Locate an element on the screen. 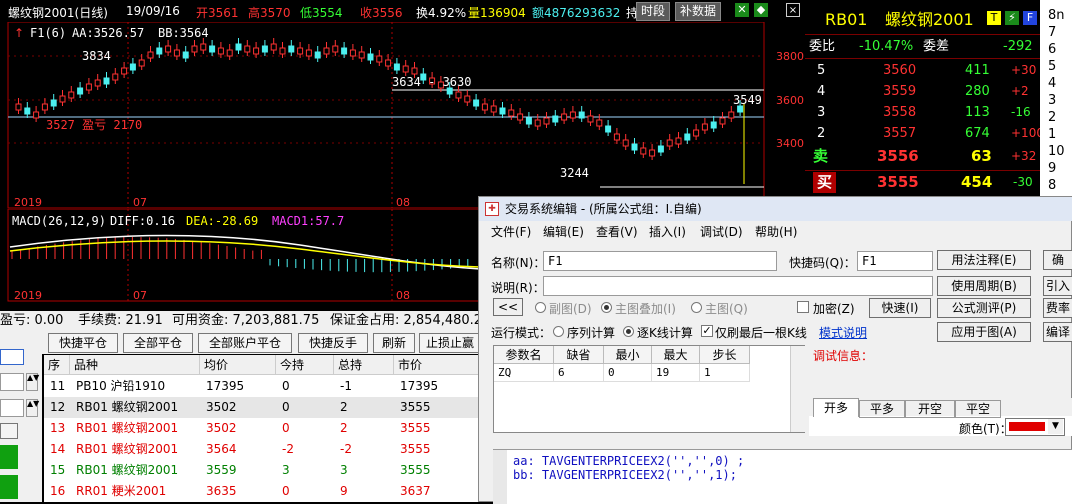 This screenshot has height=504, width=1072. usage-period-button: 使用周期(B) is located at coordinates (984, 286).